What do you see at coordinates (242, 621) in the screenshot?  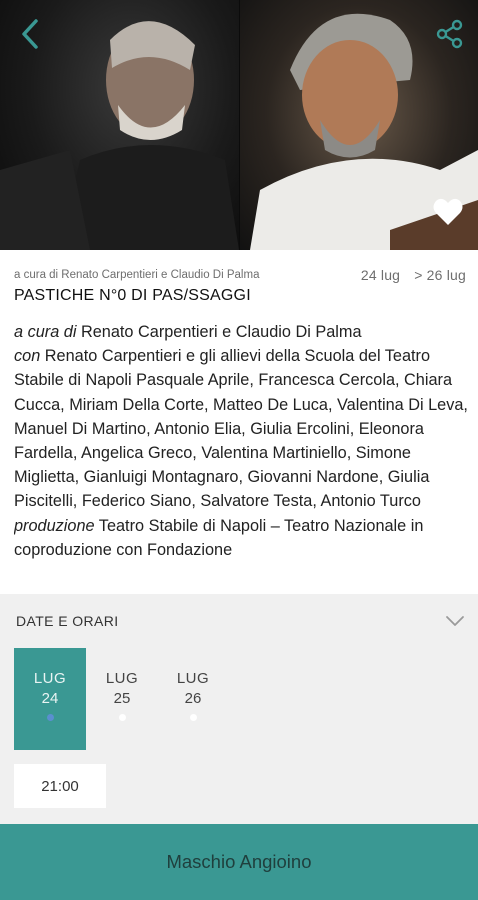 I see `schedule-header: DATE E ORARI` at bounding box center [242, 621].